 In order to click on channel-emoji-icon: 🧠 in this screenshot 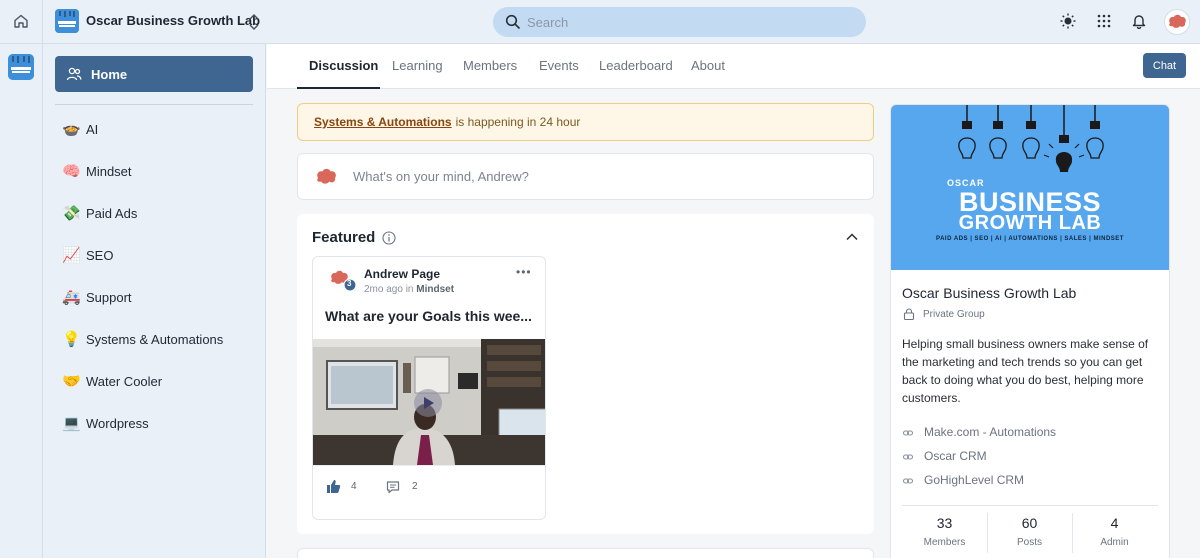, I will do `click(71, 171)`.